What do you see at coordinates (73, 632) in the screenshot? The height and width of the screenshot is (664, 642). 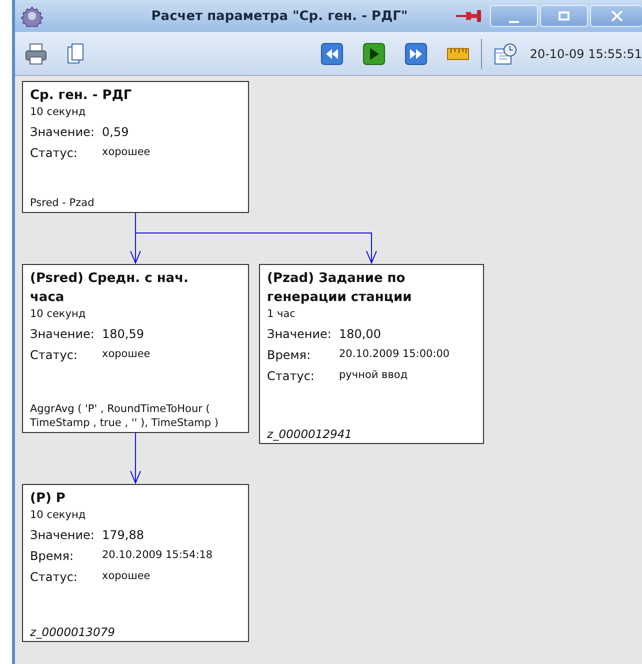 I see `node-formula: z_0000013079` at bounding box center [73, 632].